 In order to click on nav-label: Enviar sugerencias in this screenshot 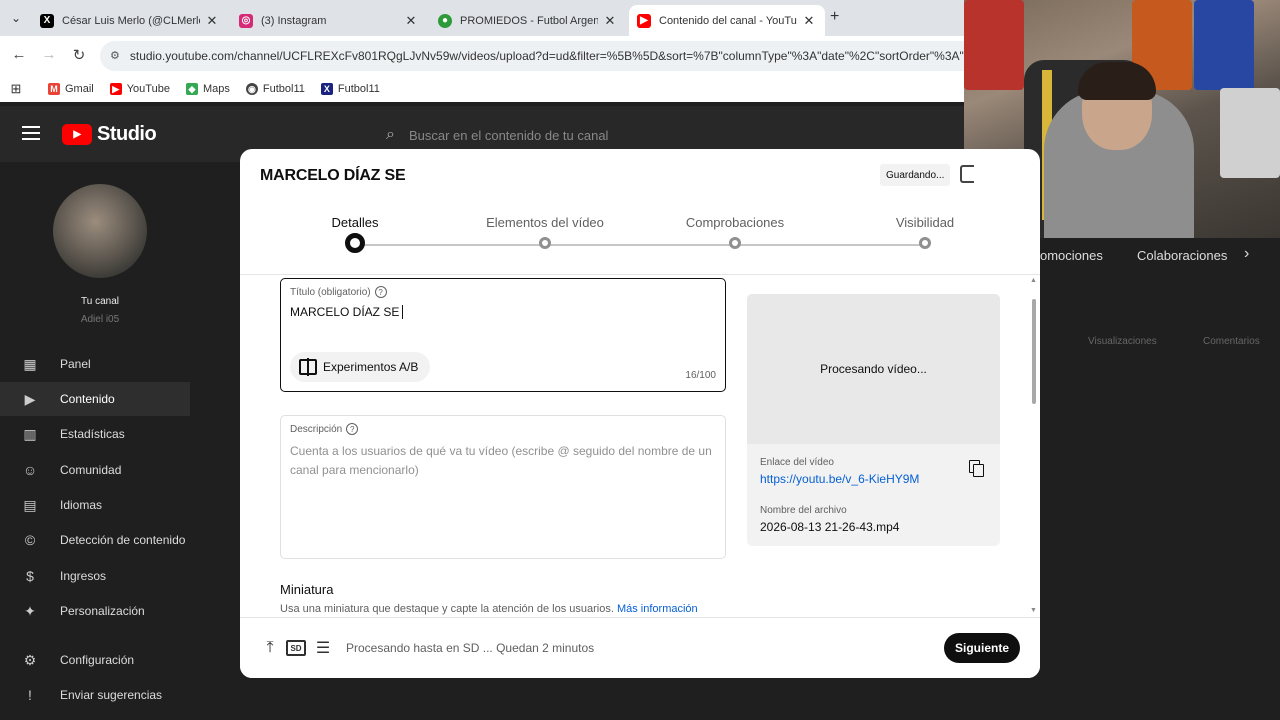, I will do `click(111, 695)`.